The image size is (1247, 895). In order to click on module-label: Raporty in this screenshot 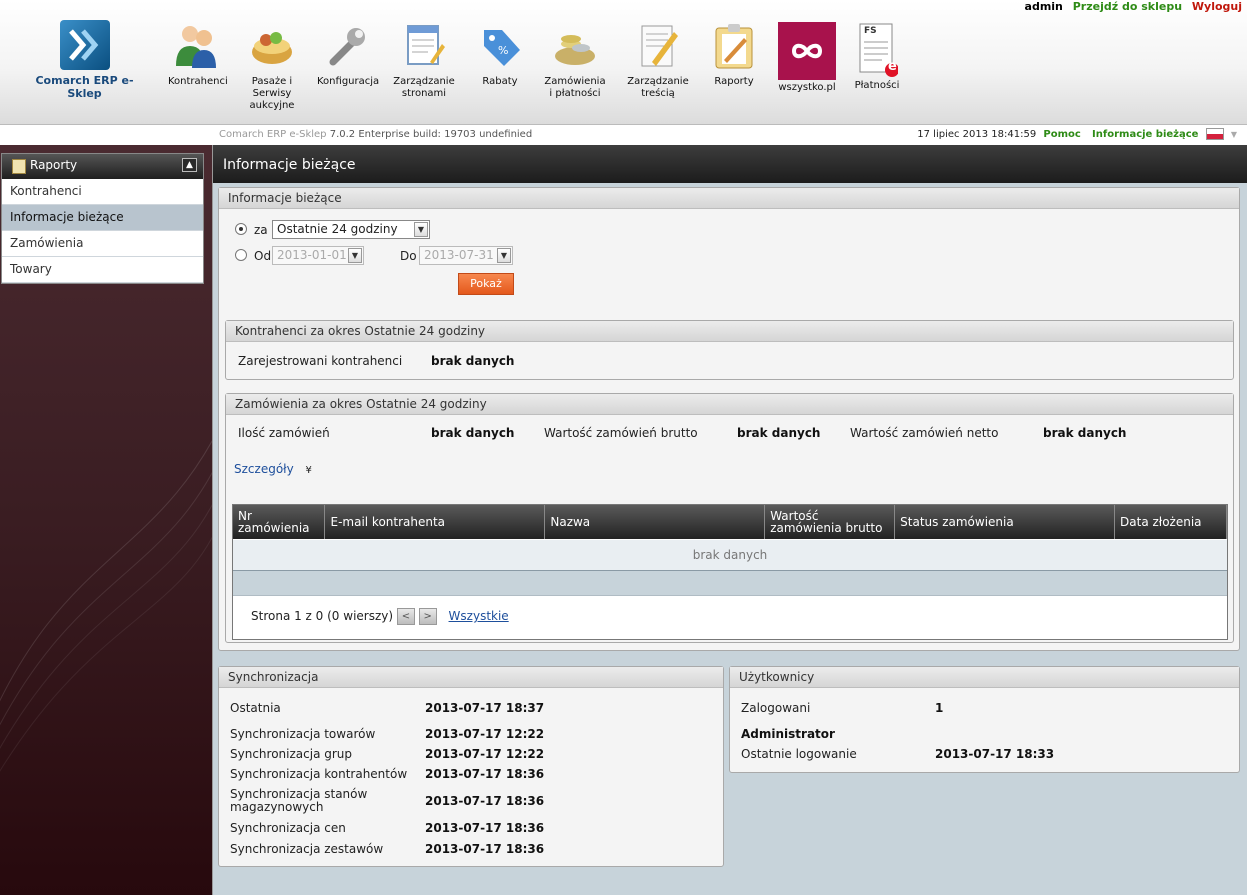, I will do `click(734, 81)`.